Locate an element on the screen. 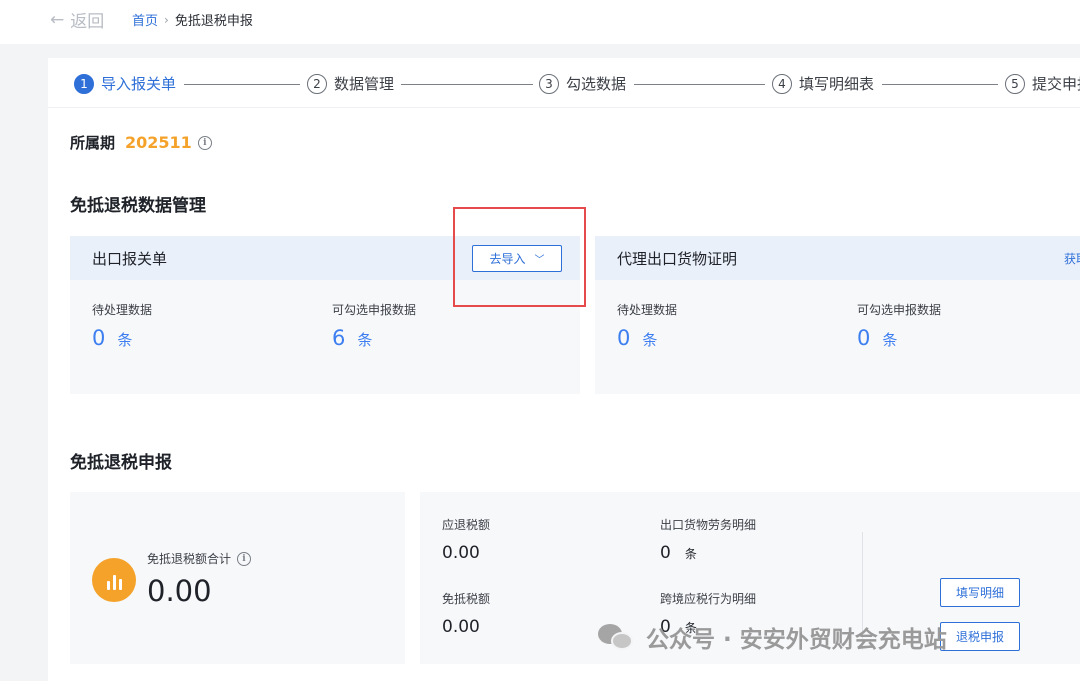  breadcrumb-home: 首页 is located at coordinates (145, 19).